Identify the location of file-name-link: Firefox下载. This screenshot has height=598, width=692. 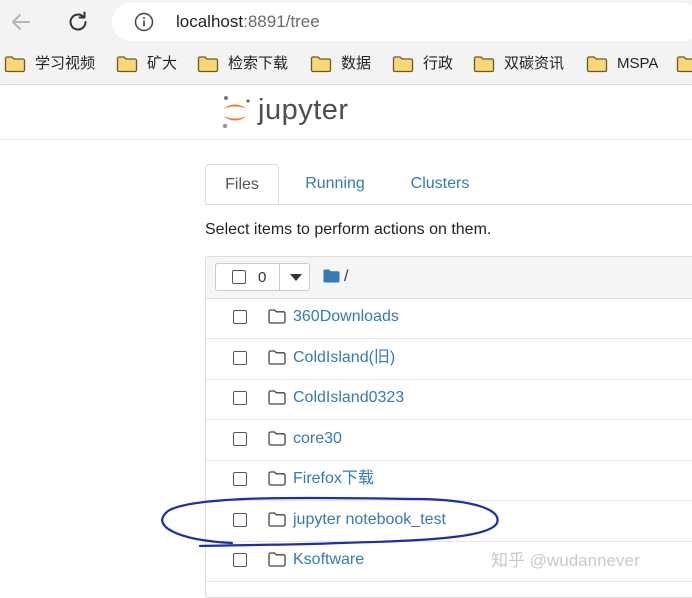
(333, 479).